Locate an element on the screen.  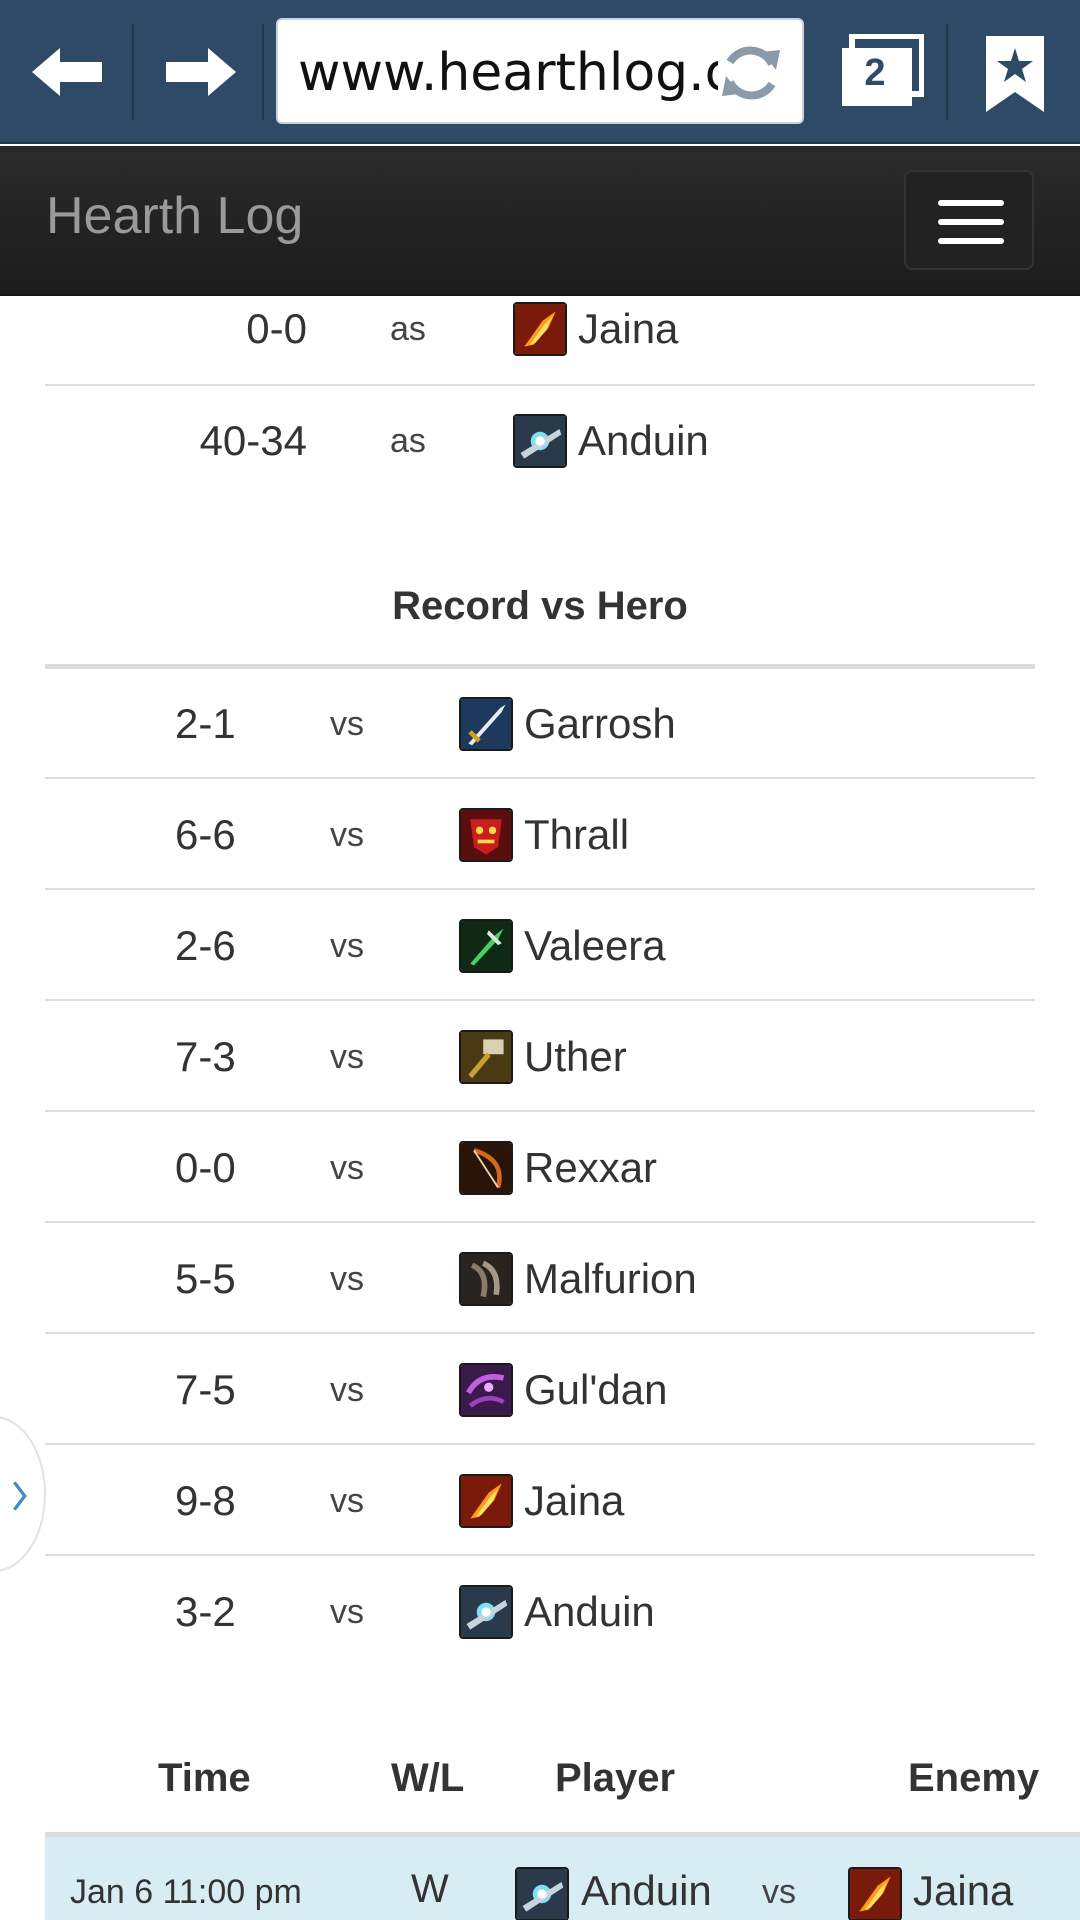
reload-icon is located at coordinates (751, 73).